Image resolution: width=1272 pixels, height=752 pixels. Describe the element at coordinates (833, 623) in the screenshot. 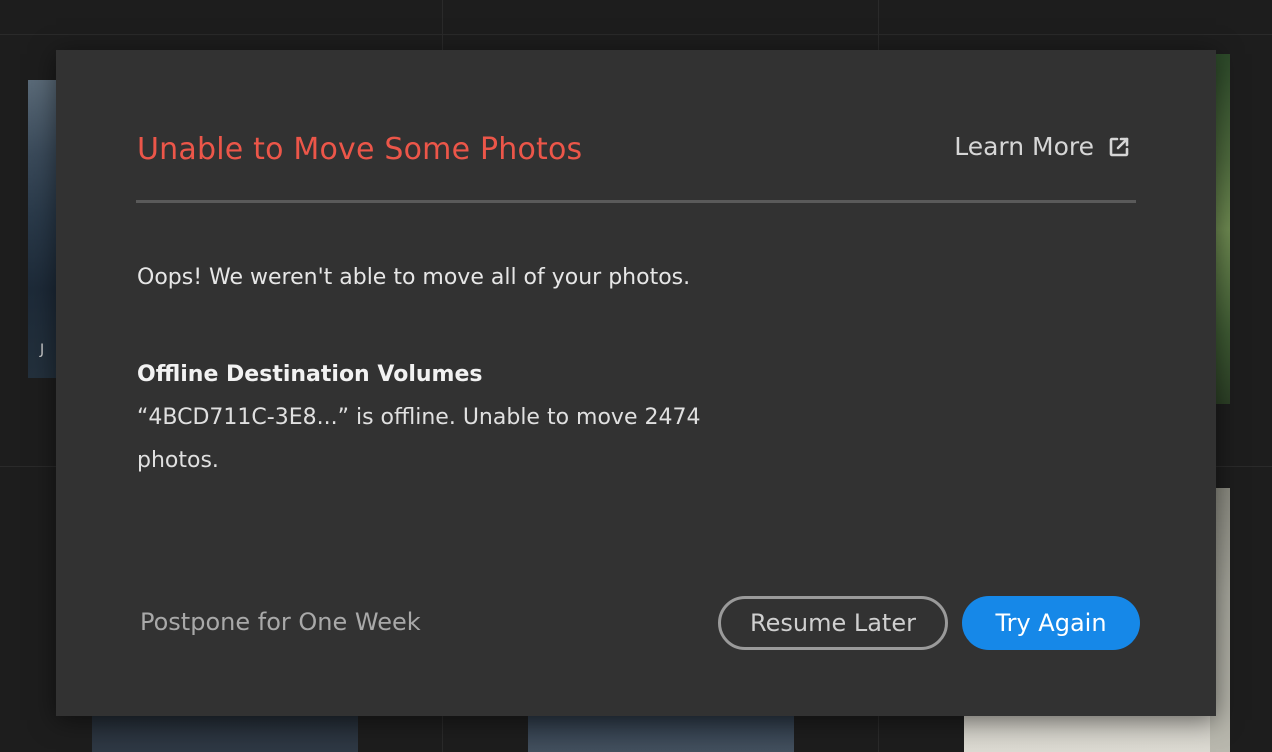

I see `resume-later-button: Resume Later` at that location.